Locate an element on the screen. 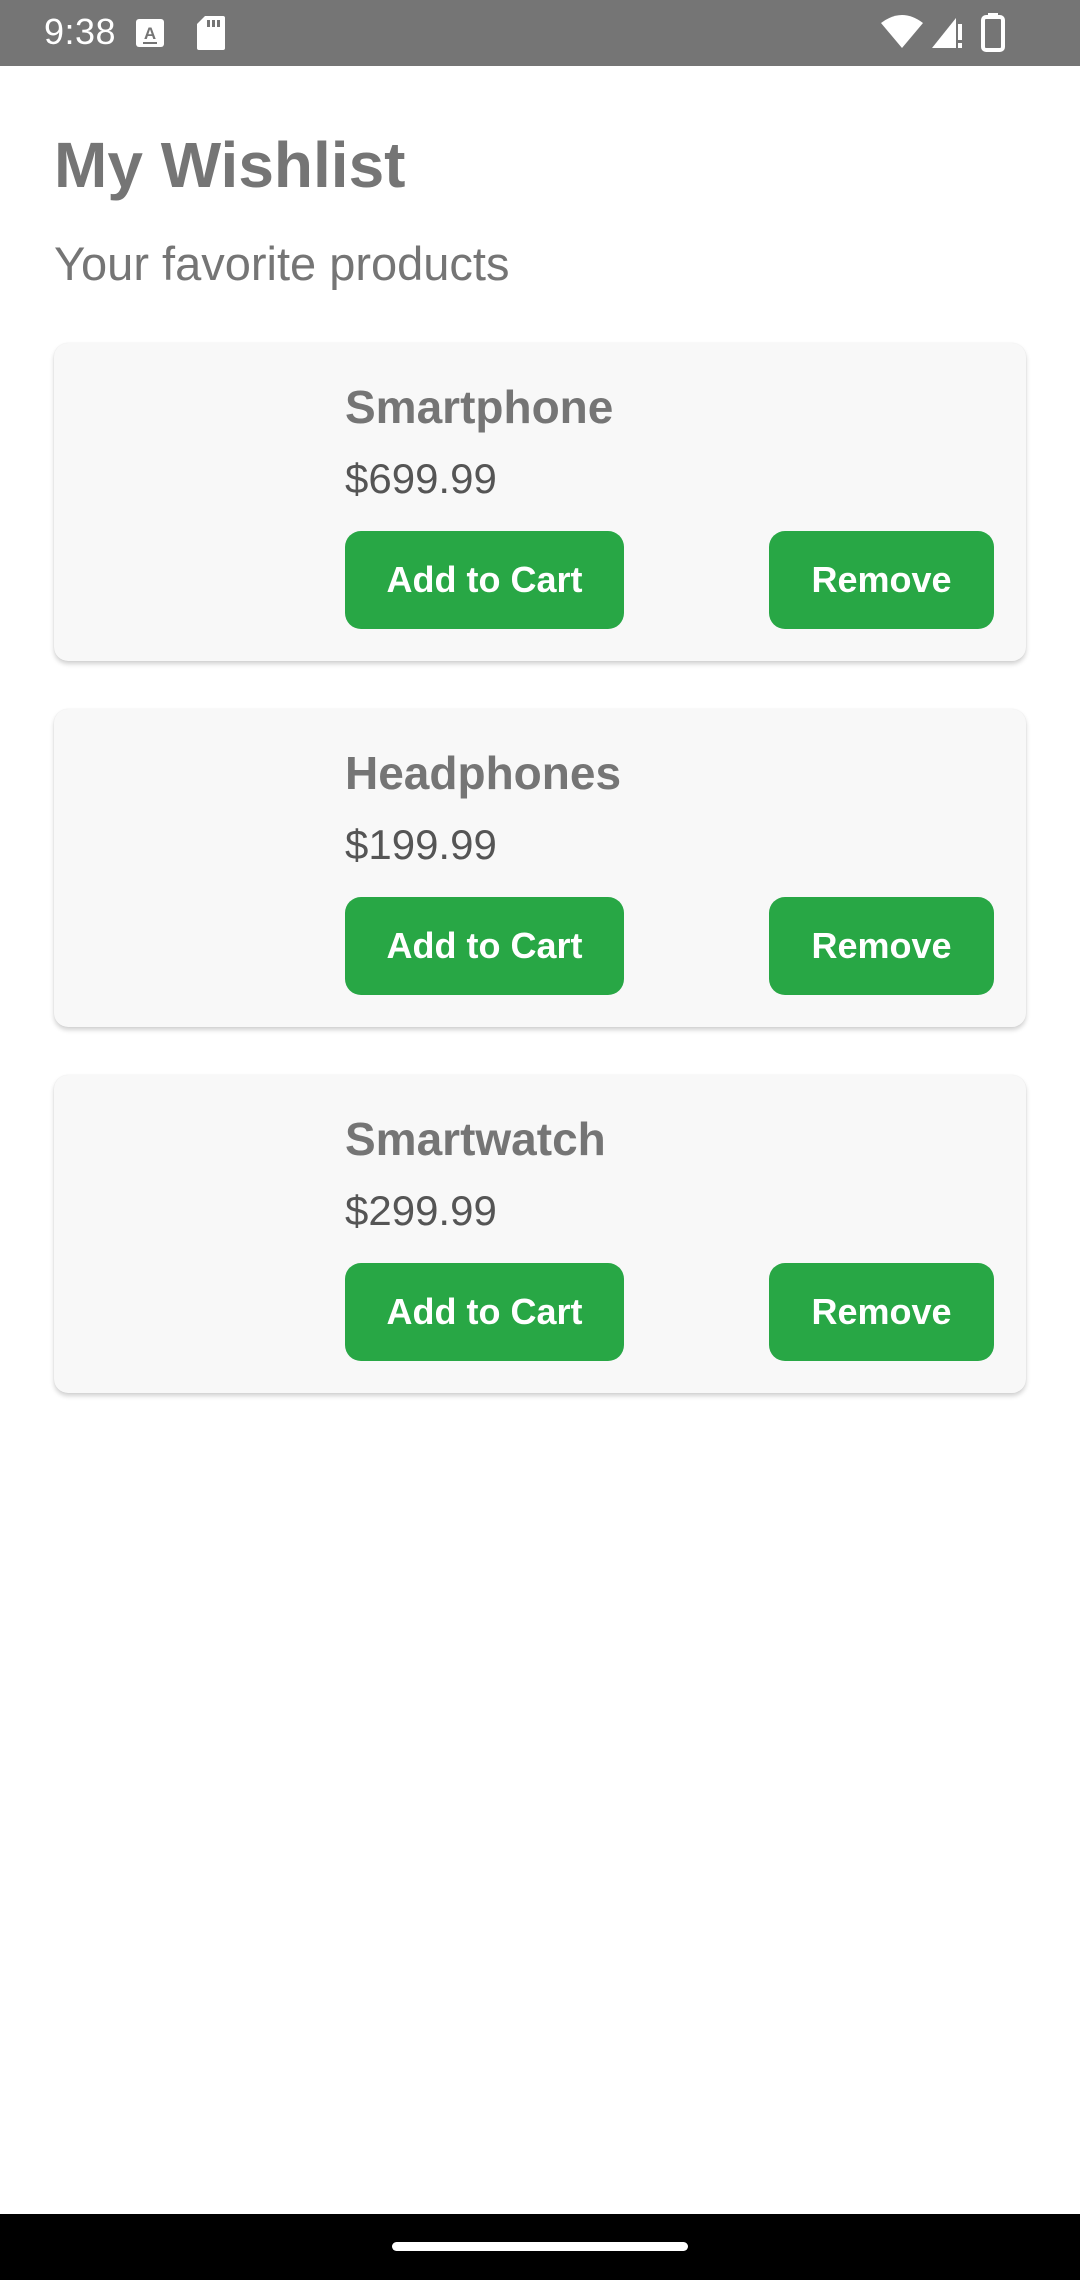 This screenshot has height=2280, width=1080. home-gesture-handle is located at coordinates (540, 2246).